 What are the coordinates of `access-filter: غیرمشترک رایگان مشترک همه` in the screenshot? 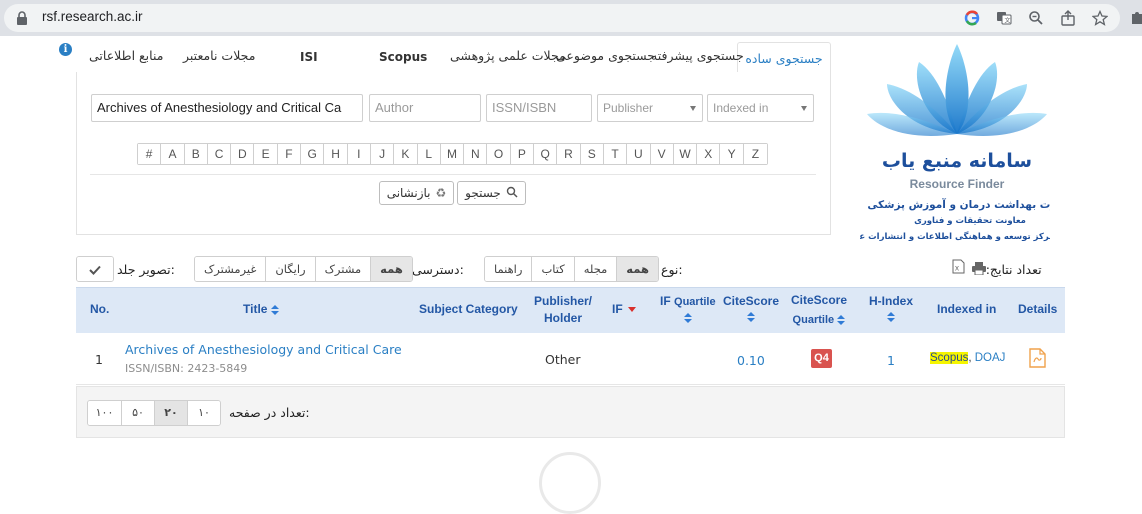 It's located at (303, 269).